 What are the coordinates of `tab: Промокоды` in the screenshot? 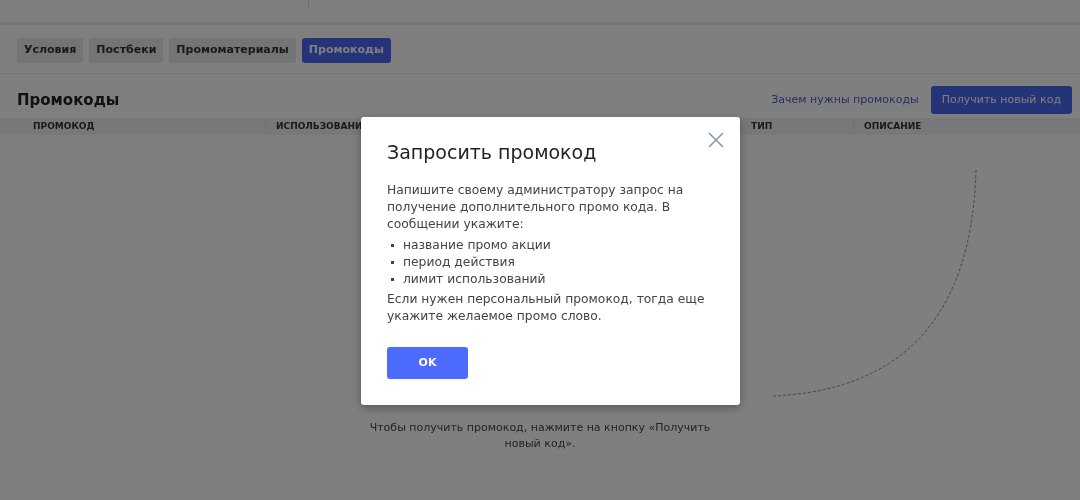 It's located at (346, 50).